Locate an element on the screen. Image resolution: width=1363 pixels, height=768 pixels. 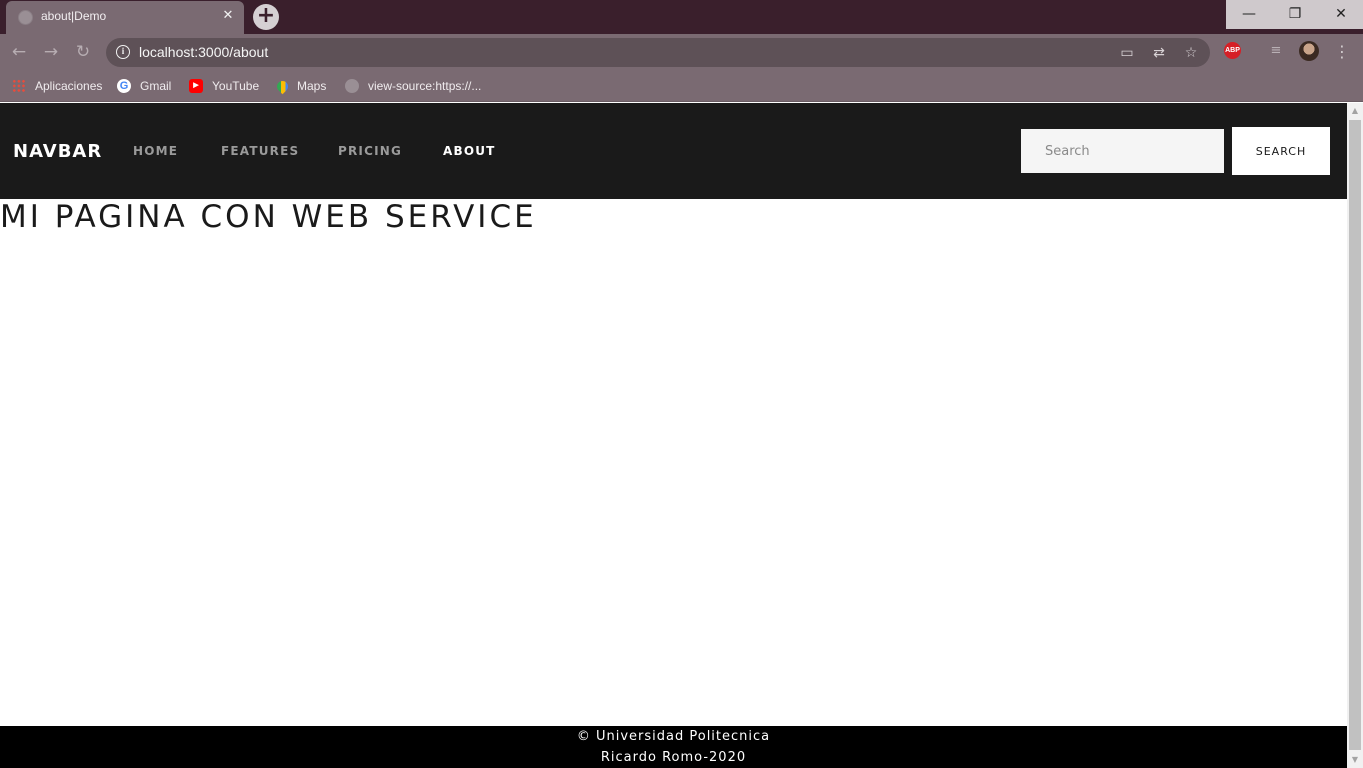
page-title: MI PAGINA CON WEB SERVICE is located at coordinates (268, 217).